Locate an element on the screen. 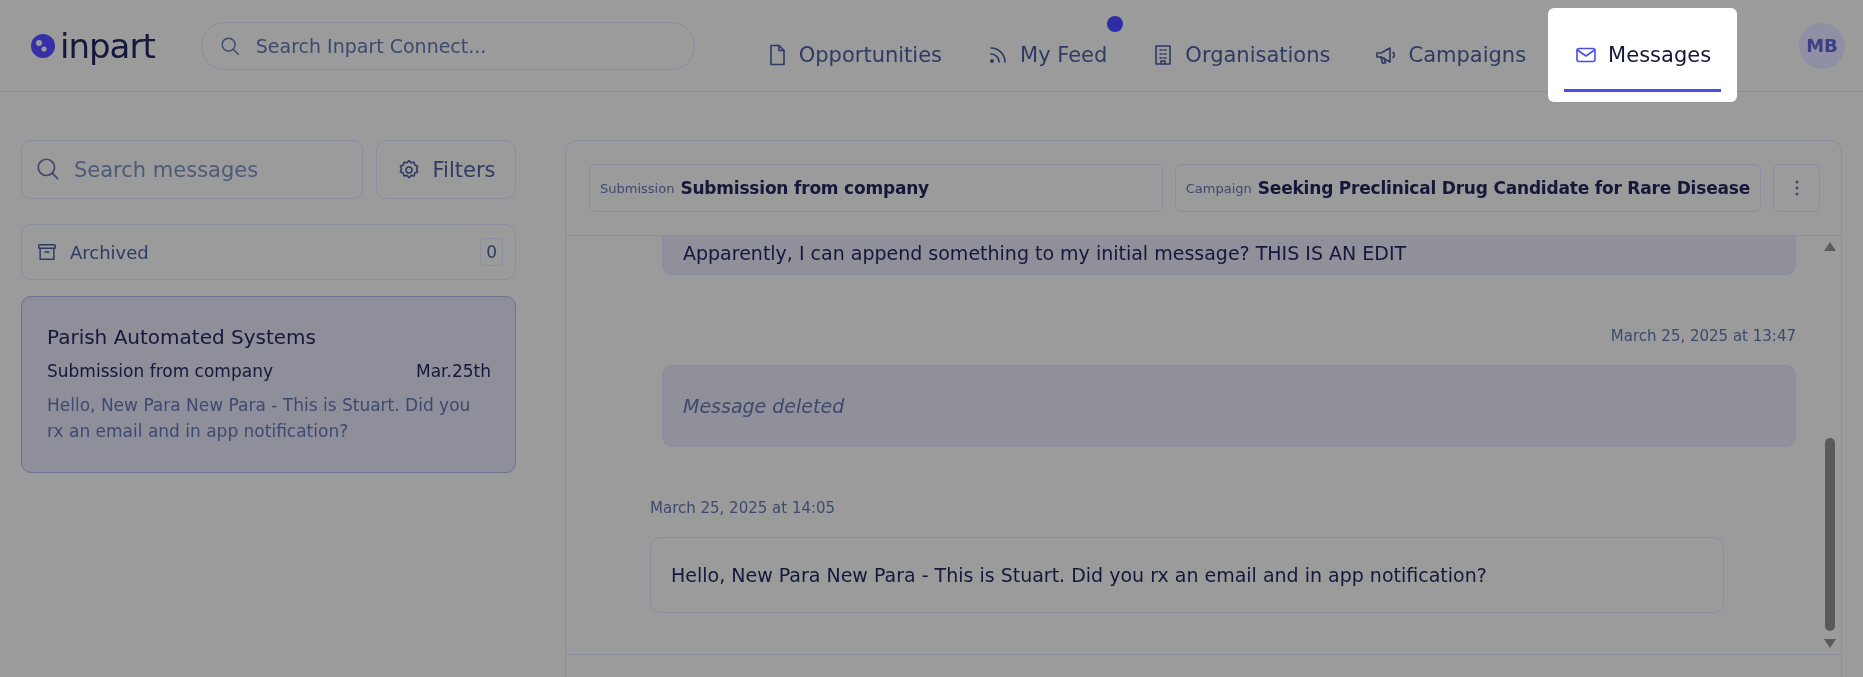 Image resolution: width=1863 pixels, height=677 pixels. message-bubble: Apparently, I can append something to my initial message? THIS IS AN EDIT is located at coordinates (1229, 255).